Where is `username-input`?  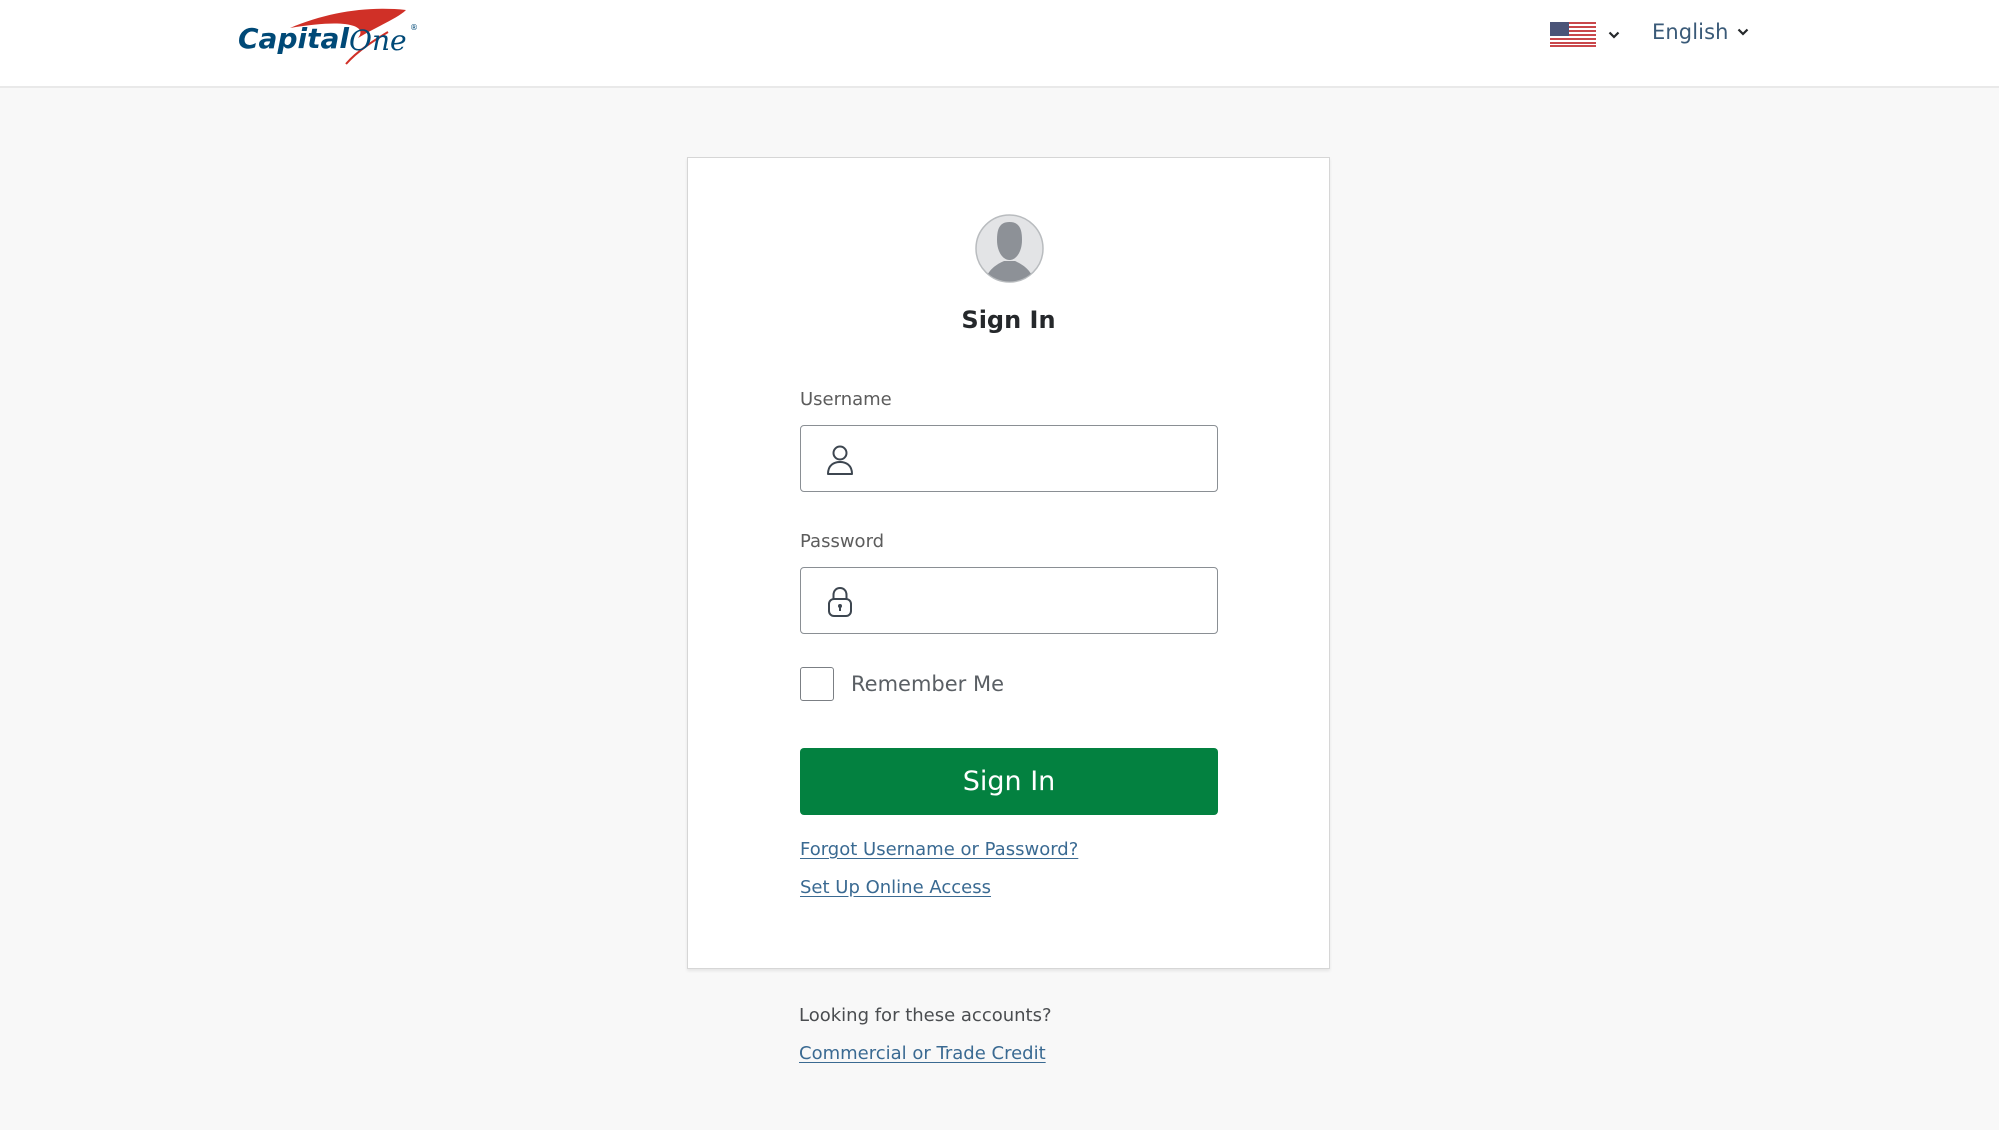 username-input is located at coordinates (1041, 458).